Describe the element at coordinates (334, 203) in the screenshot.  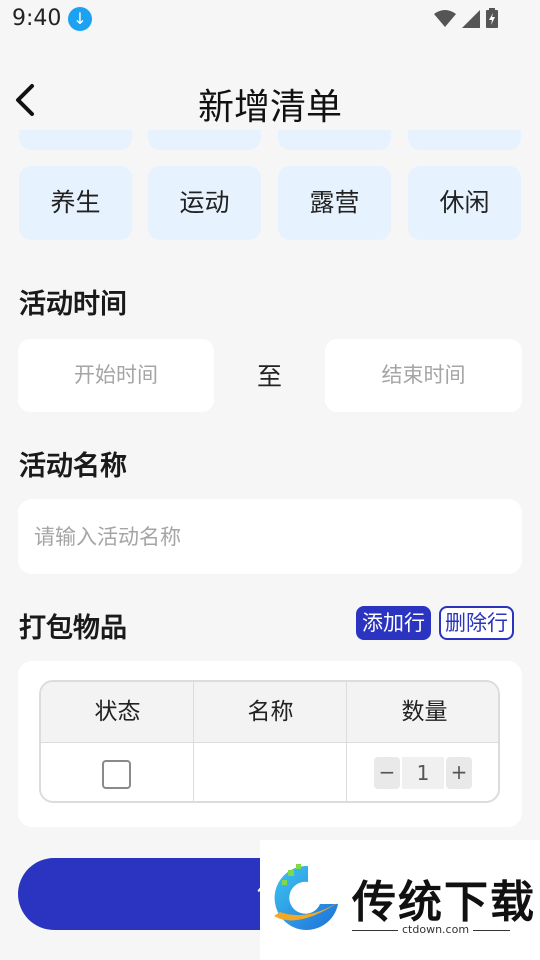
I see `category-chip-camping: 露营` at that location.